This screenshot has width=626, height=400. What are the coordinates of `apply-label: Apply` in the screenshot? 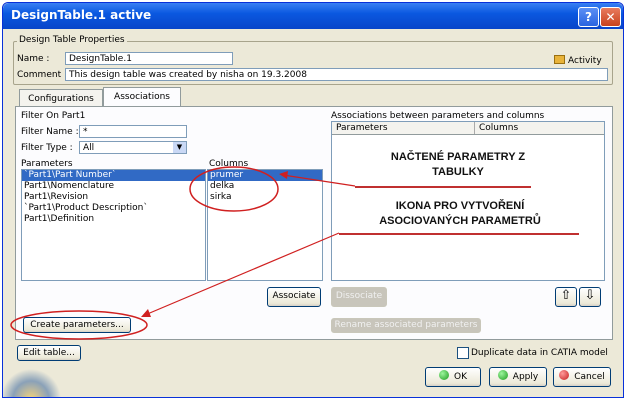 It's located at (525, 377).